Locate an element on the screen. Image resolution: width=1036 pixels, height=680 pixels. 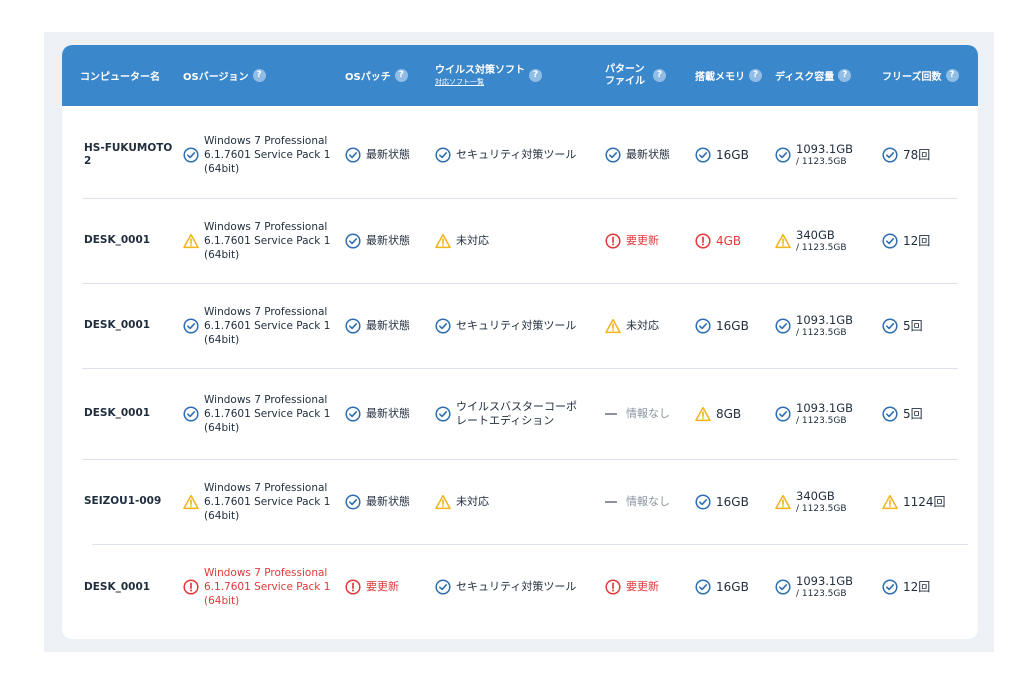
antivirus-cell: ウイルスバスターコーポ レートエディション is located at coordinates (506, 413).